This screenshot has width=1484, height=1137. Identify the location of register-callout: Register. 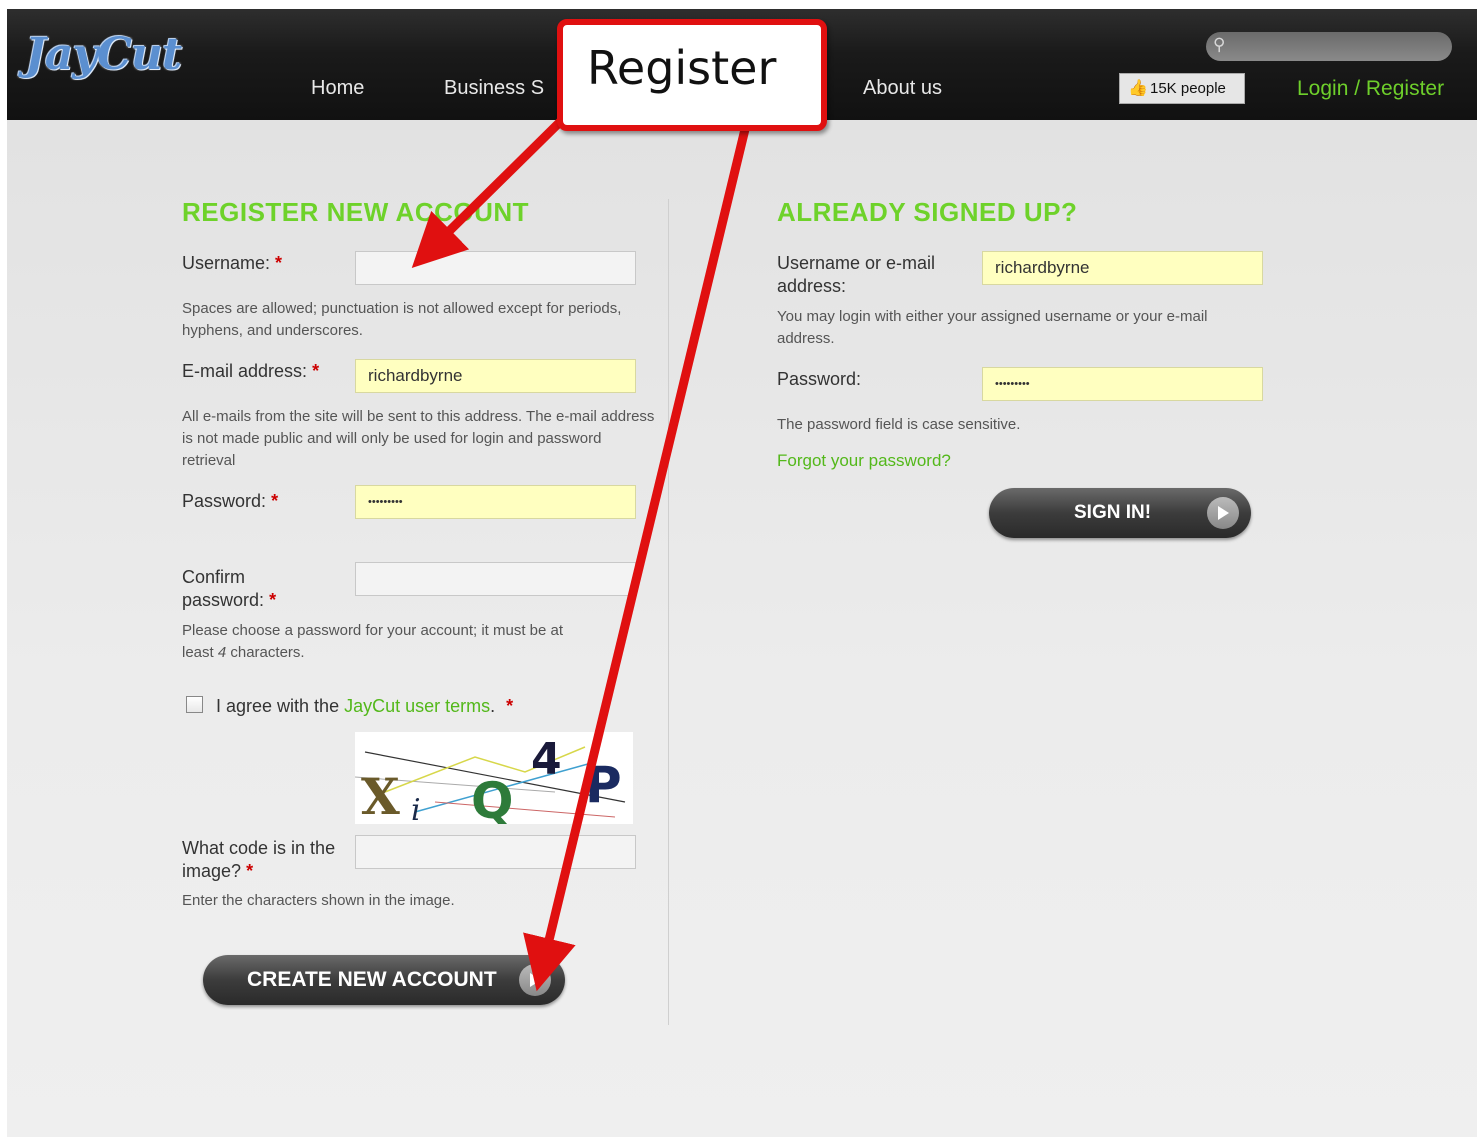
(692, 75).